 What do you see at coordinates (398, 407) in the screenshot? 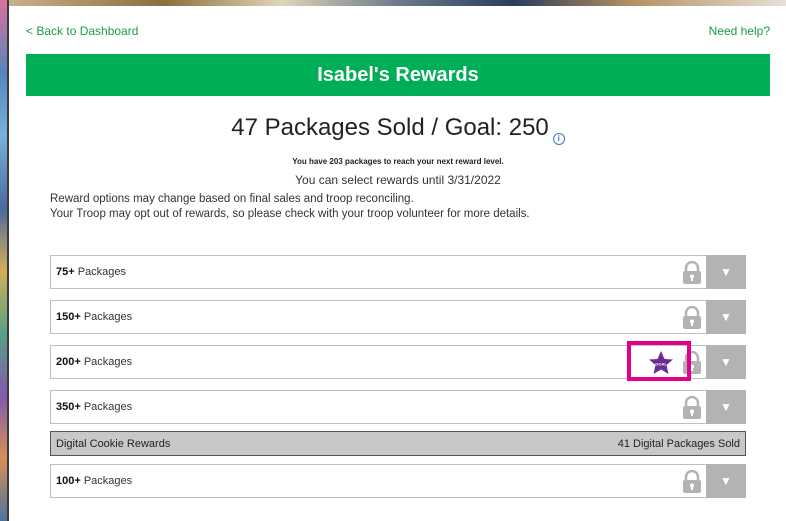
I see `reward-level-row: 350+ Packages ▼` at bounding box center [398, 407].